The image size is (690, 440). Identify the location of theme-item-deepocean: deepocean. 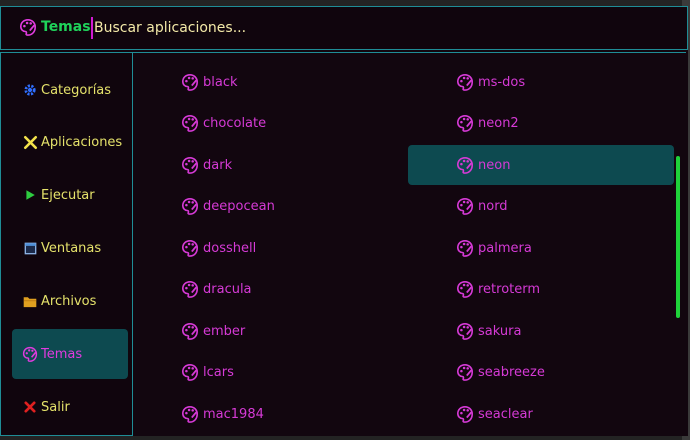
(266, 206).